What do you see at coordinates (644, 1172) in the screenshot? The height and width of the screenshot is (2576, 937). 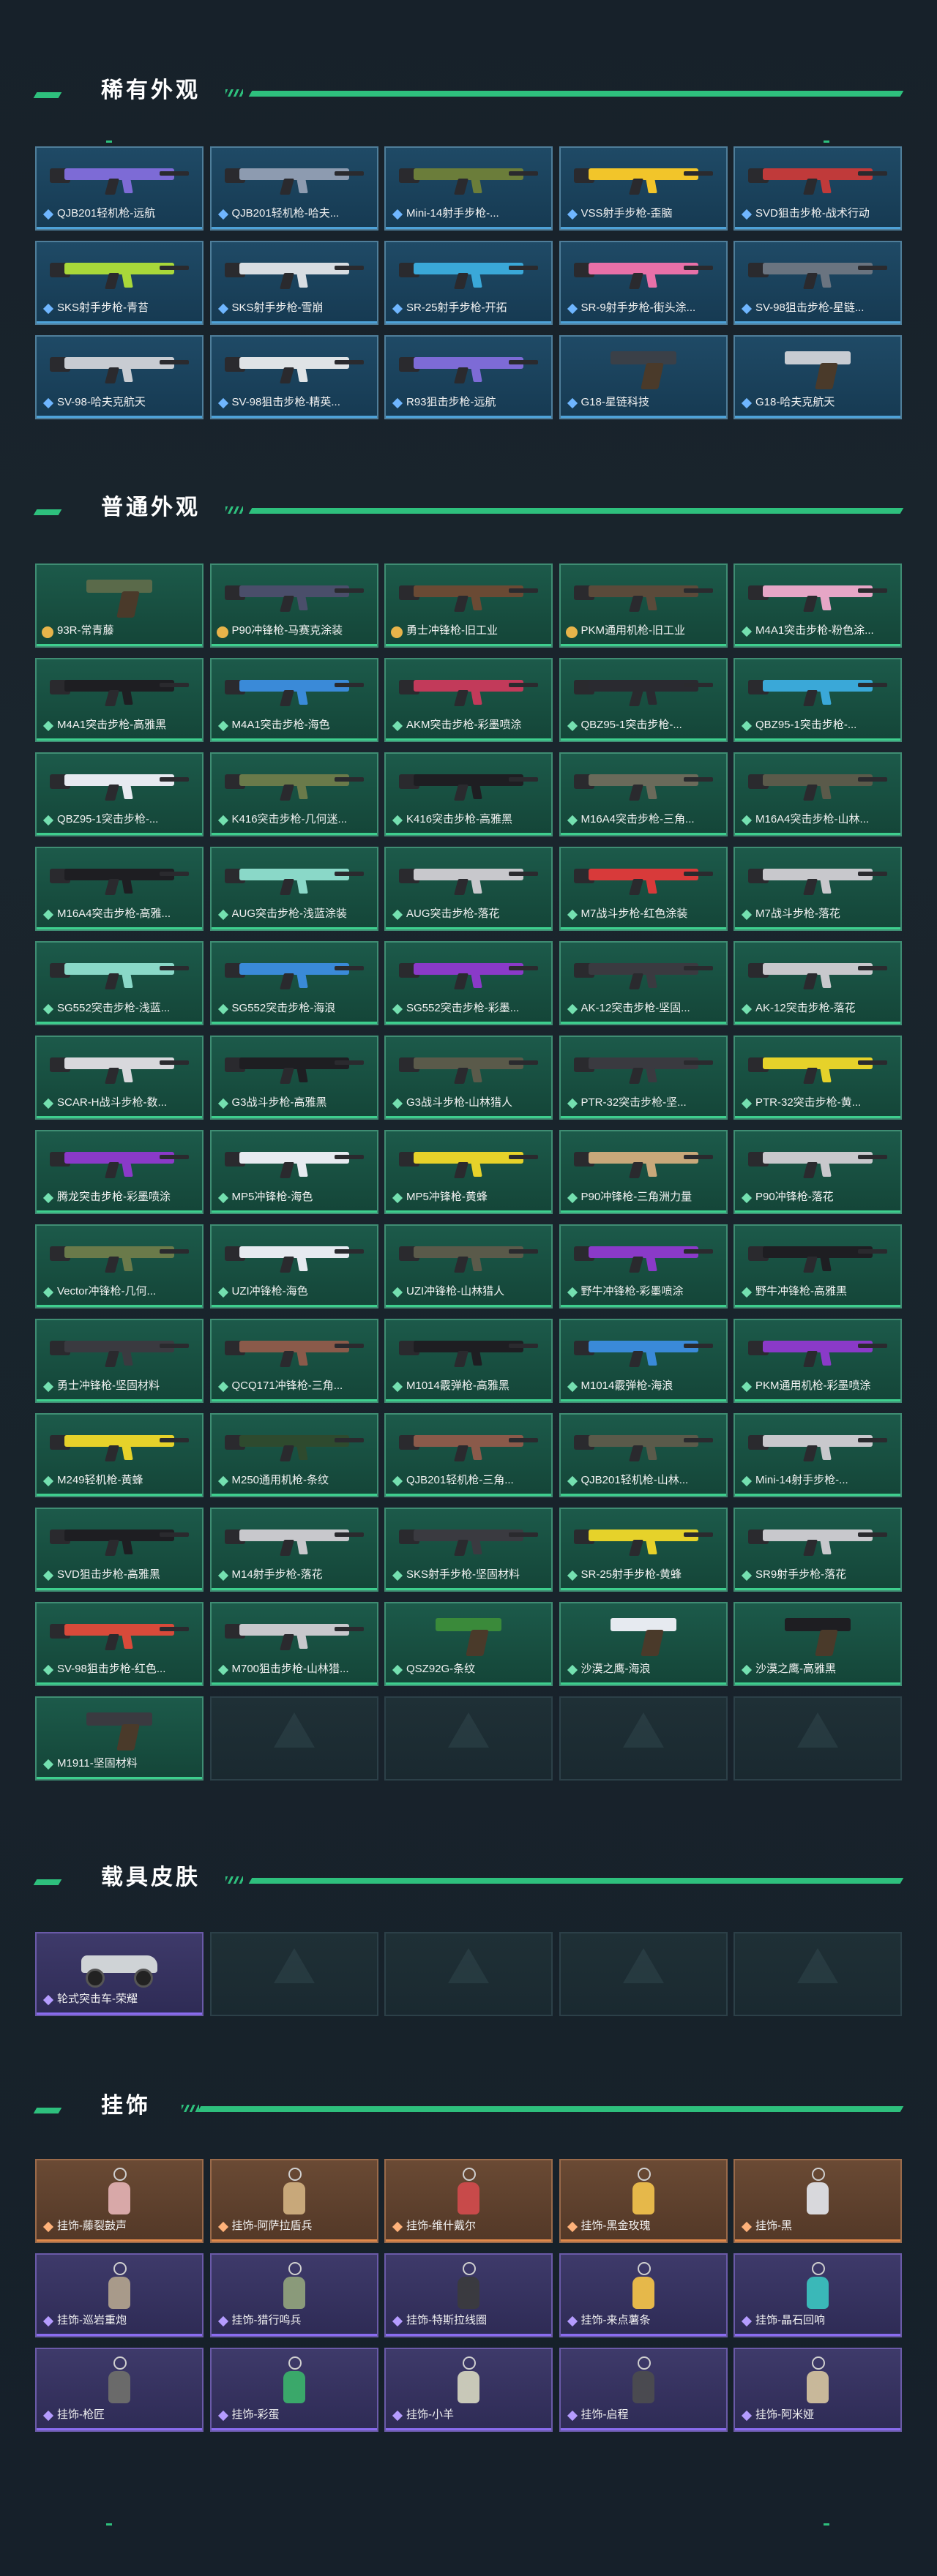 I see `skin-card: P90冲锋枪-三角洲力量` at bounding box center [644, 1172].